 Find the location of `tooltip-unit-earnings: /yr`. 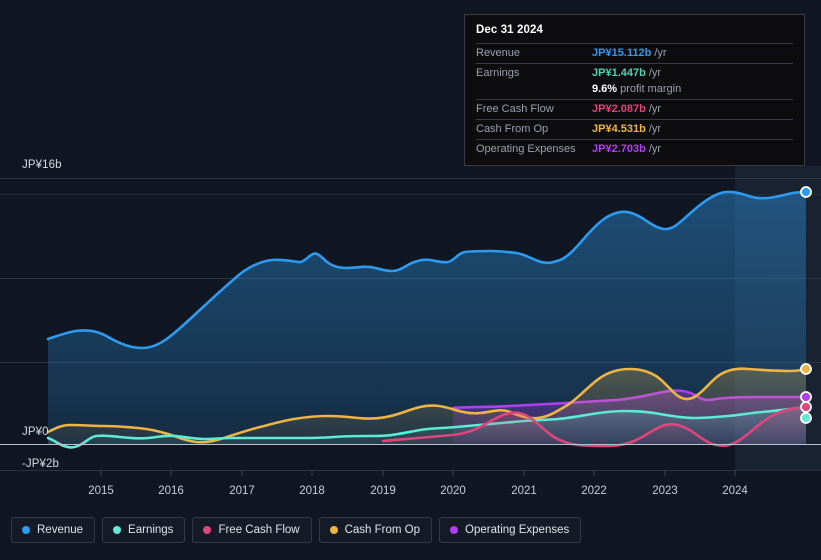

tooltip-unit-earnings: /yr is located at coordinates (655, 73).